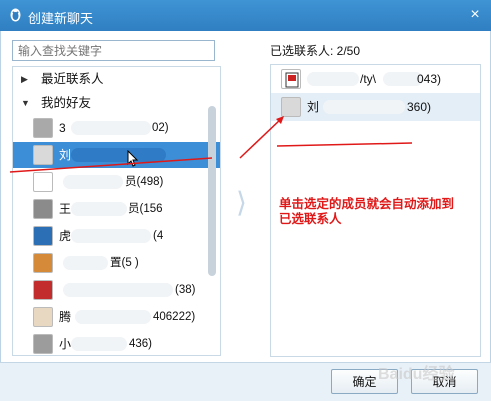 This screenshot has height=401, width=491. Describe the element at coordinates (261, 138) in the screenshot. I see `annotation-arrow` at that location.